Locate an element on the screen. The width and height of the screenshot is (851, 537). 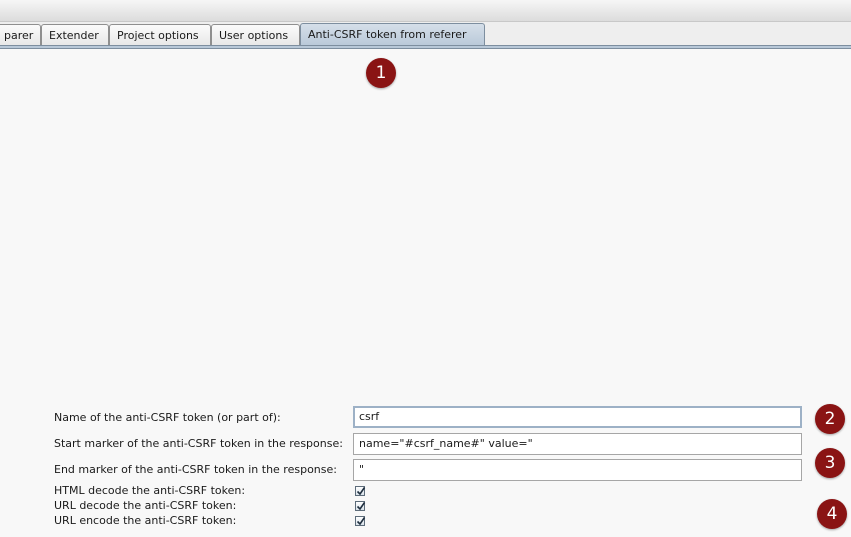
tab-anti-csrf-token-from-referer: Anti-CSRF token from referer is located at coordinates (392, 35).